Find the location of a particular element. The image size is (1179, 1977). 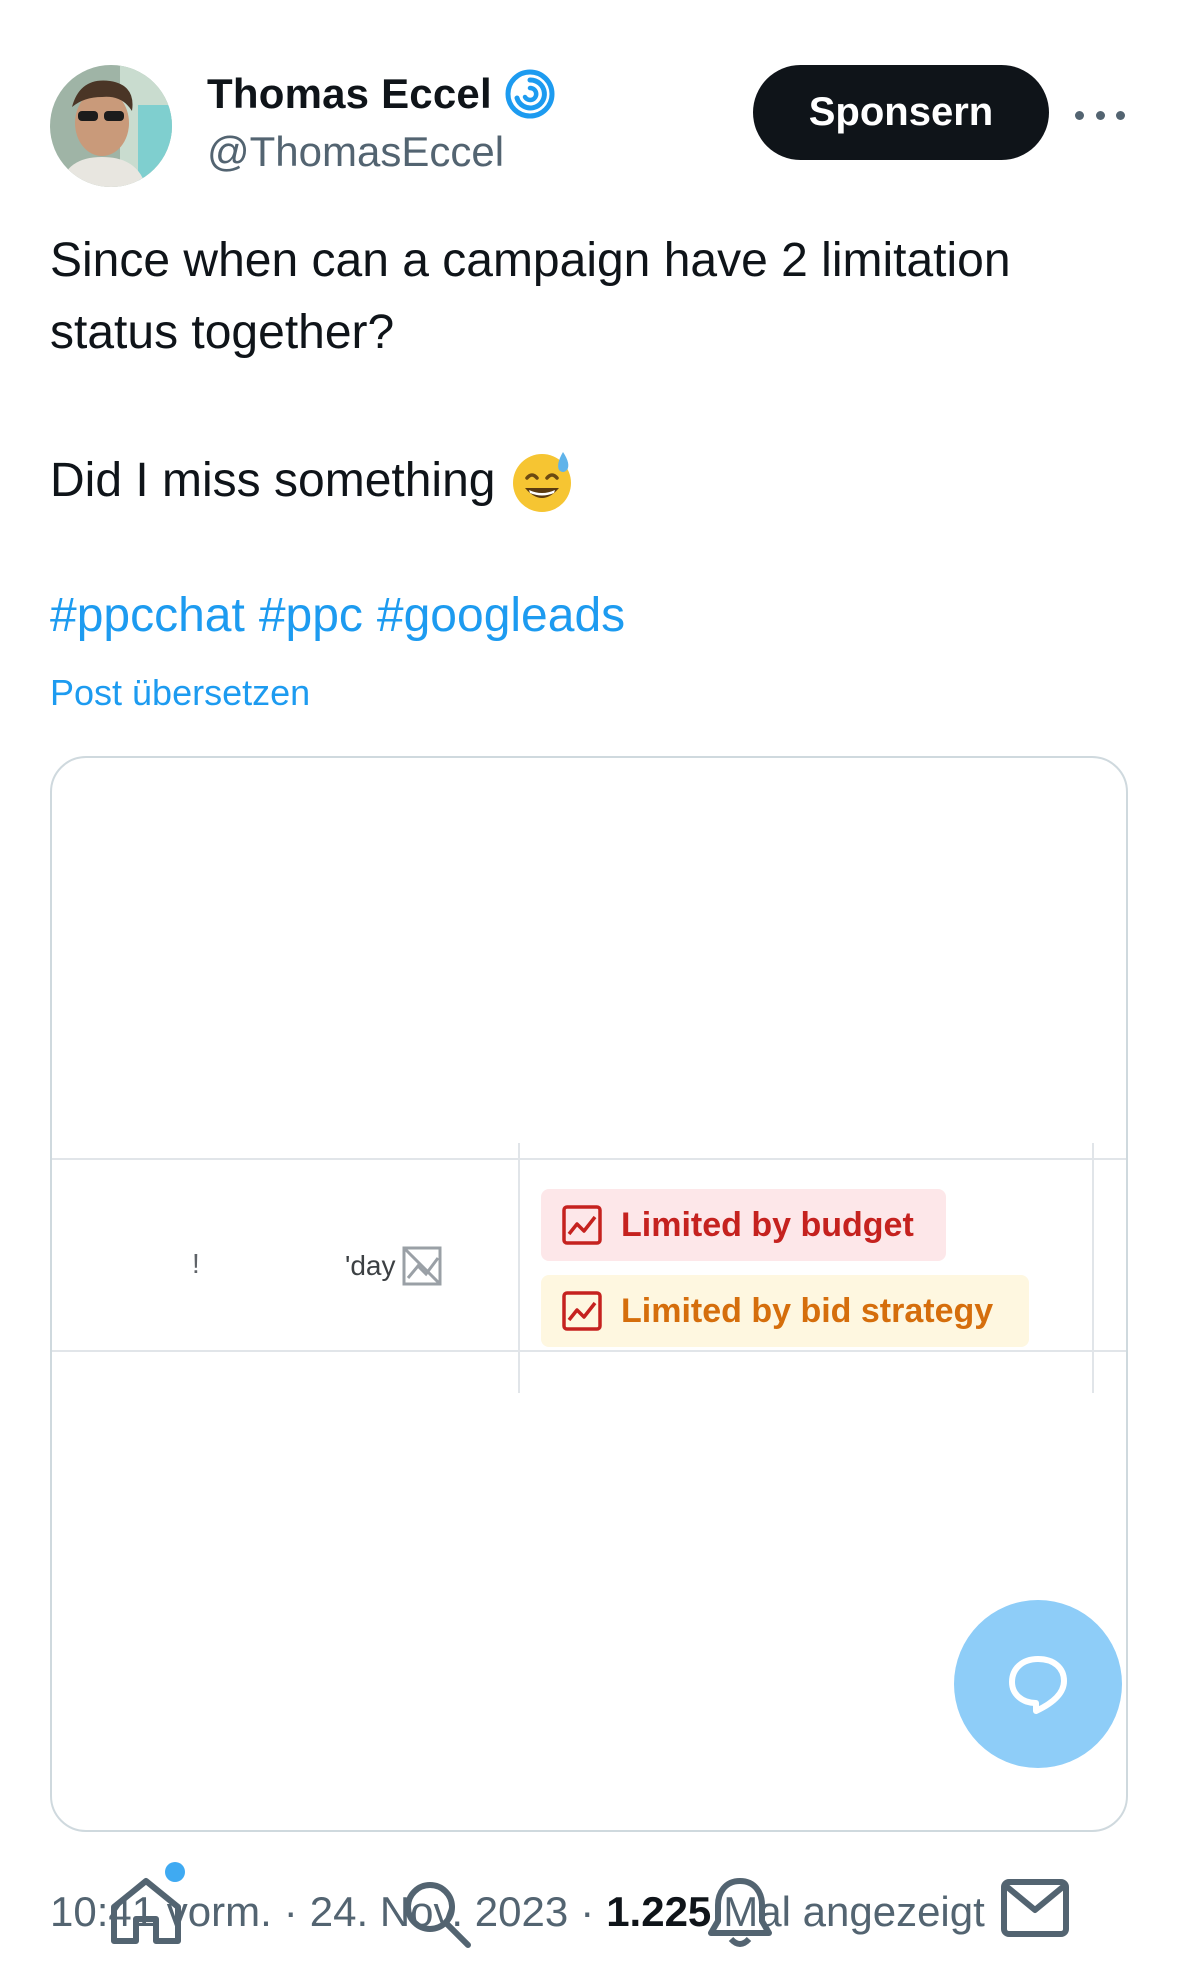

hashtag-link: #googleads is located at coordinates (501, 615).